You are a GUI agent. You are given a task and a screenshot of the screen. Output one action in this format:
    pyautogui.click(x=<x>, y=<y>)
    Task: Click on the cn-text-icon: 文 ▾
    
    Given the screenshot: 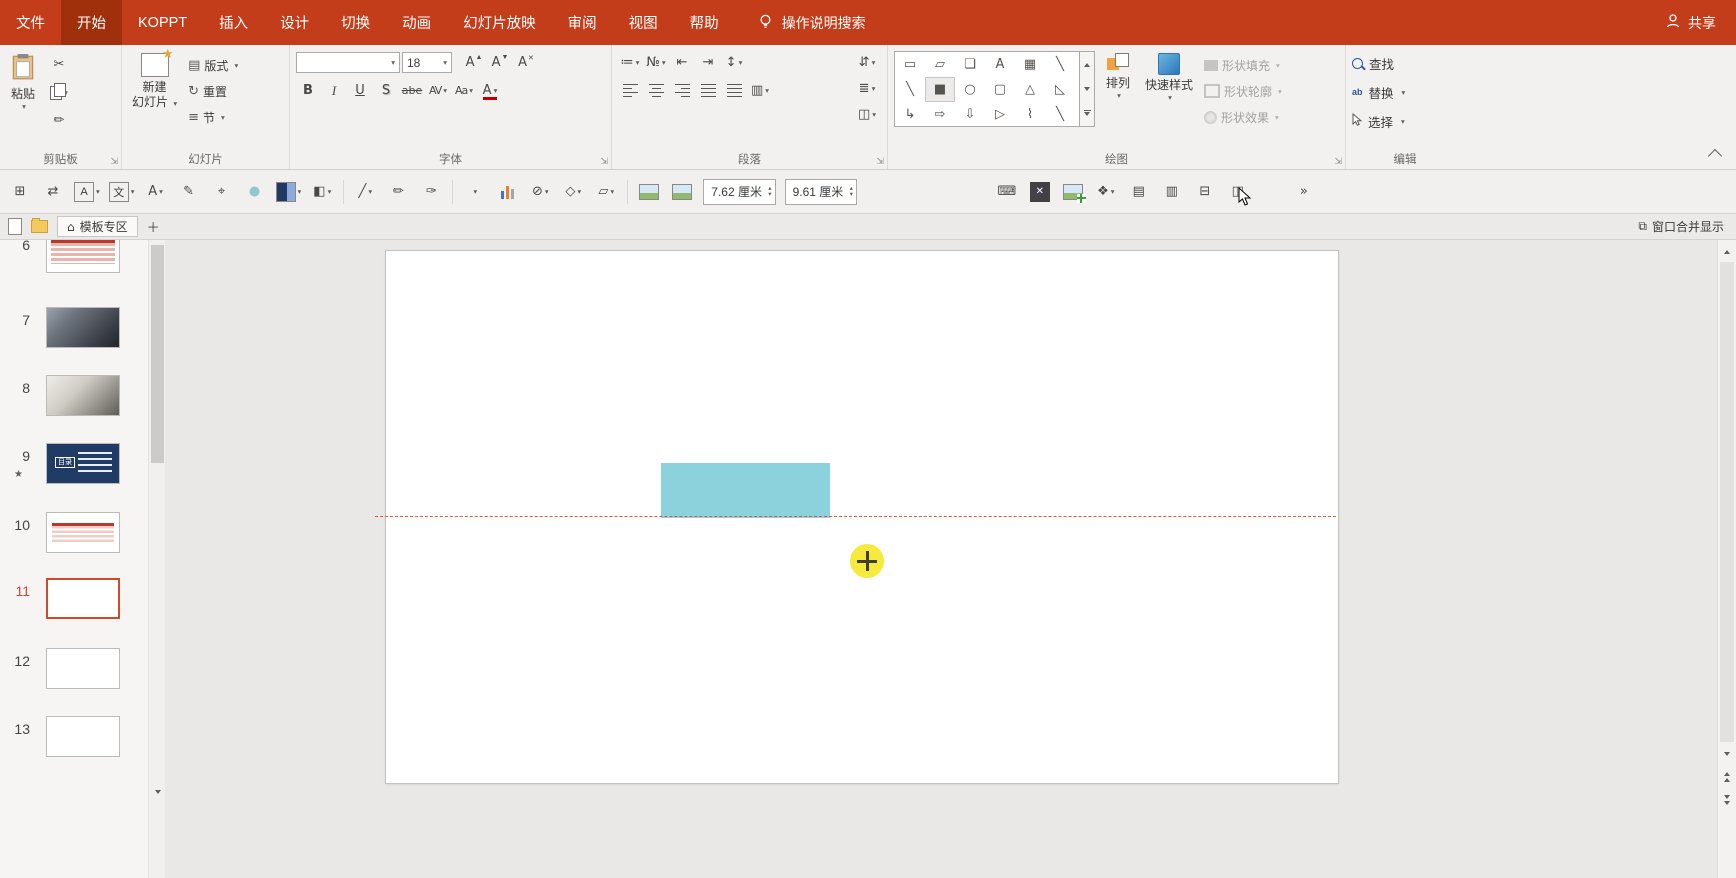 What is the action you would take?
    pyautogui.click(x=121, y=191)
    